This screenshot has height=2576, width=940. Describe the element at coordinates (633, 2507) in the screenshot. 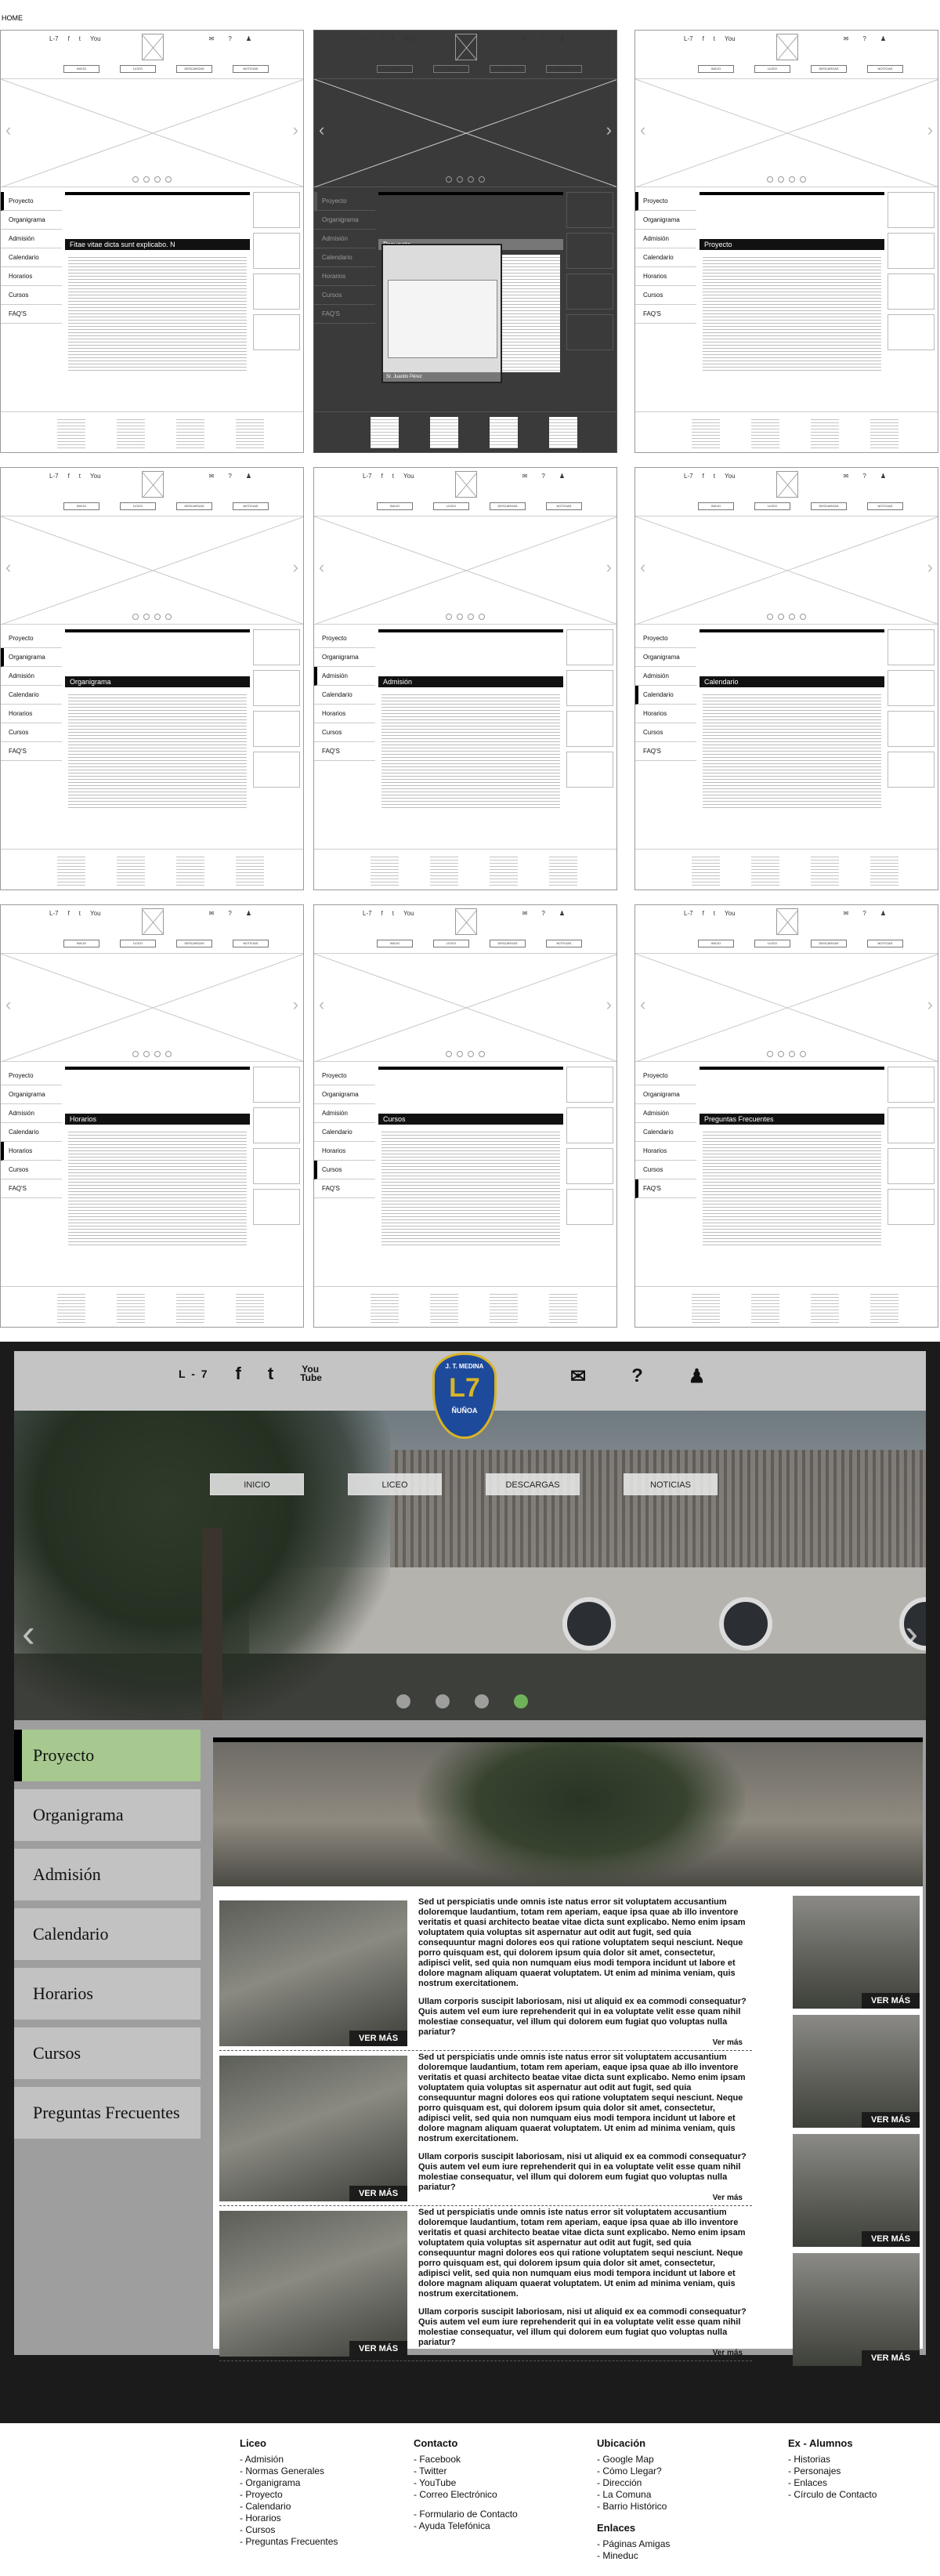

I see `footer-link: - Barrio Histórico` at that location.